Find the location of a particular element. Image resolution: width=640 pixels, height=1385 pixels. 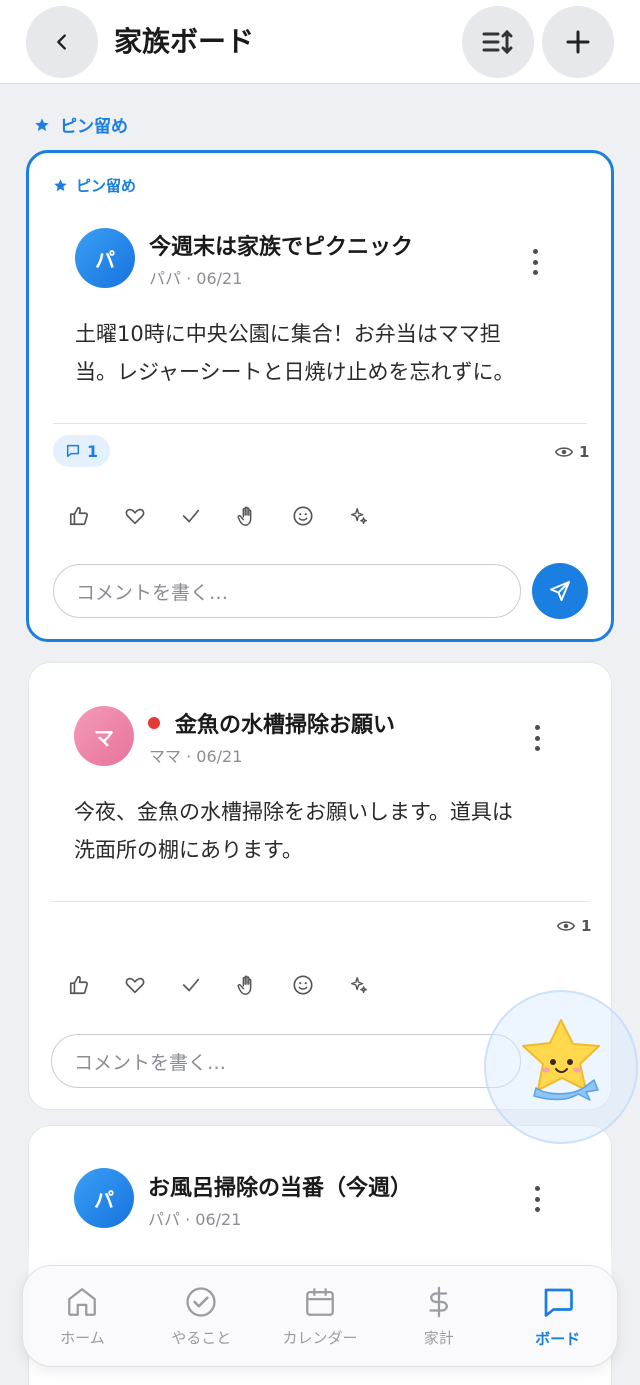

nav-item-home: ホーム is located at coordinates (82, 1316).